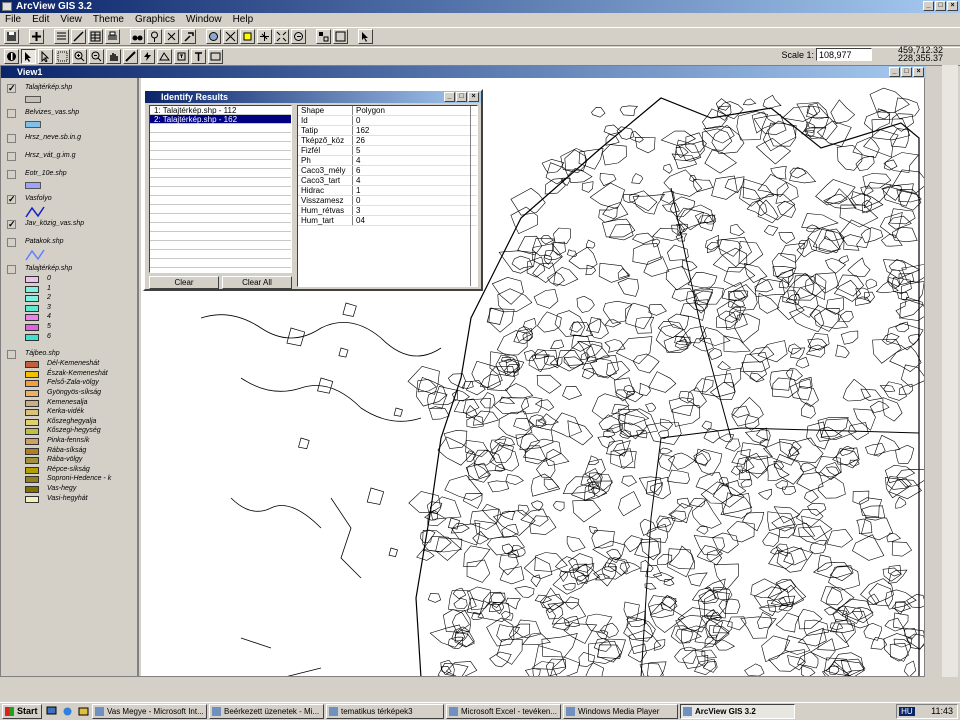  I want to click on print-button, so click(112, 36).